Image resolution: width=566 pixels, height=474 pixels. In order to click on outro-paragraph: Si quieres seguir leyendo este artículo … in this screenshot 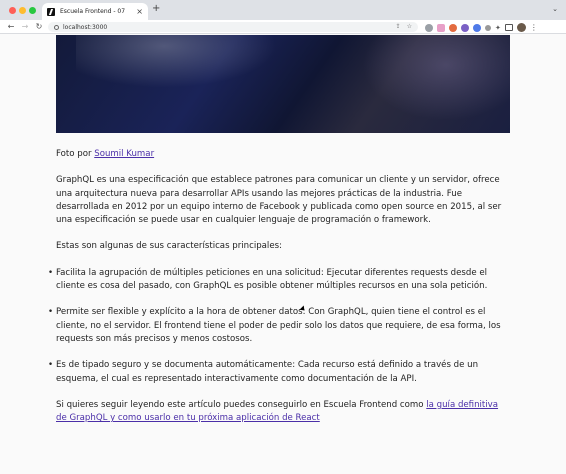, I will do `click(283, 412)`.